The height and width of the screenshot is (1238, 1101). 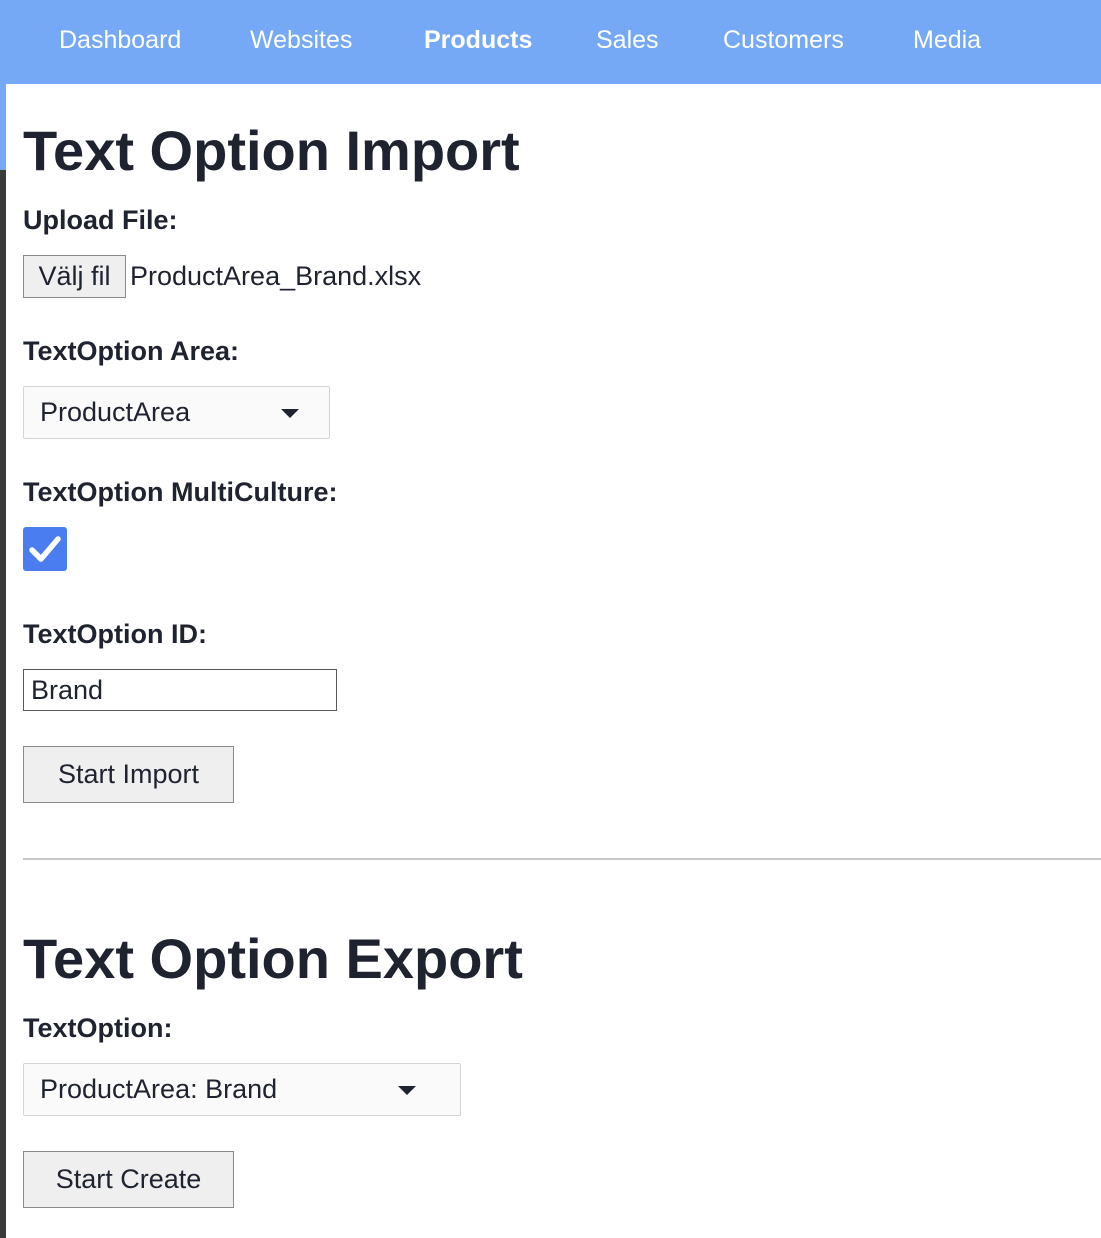 I want to click on textoption-label: TextOption:, so click(x=98, y=1028).